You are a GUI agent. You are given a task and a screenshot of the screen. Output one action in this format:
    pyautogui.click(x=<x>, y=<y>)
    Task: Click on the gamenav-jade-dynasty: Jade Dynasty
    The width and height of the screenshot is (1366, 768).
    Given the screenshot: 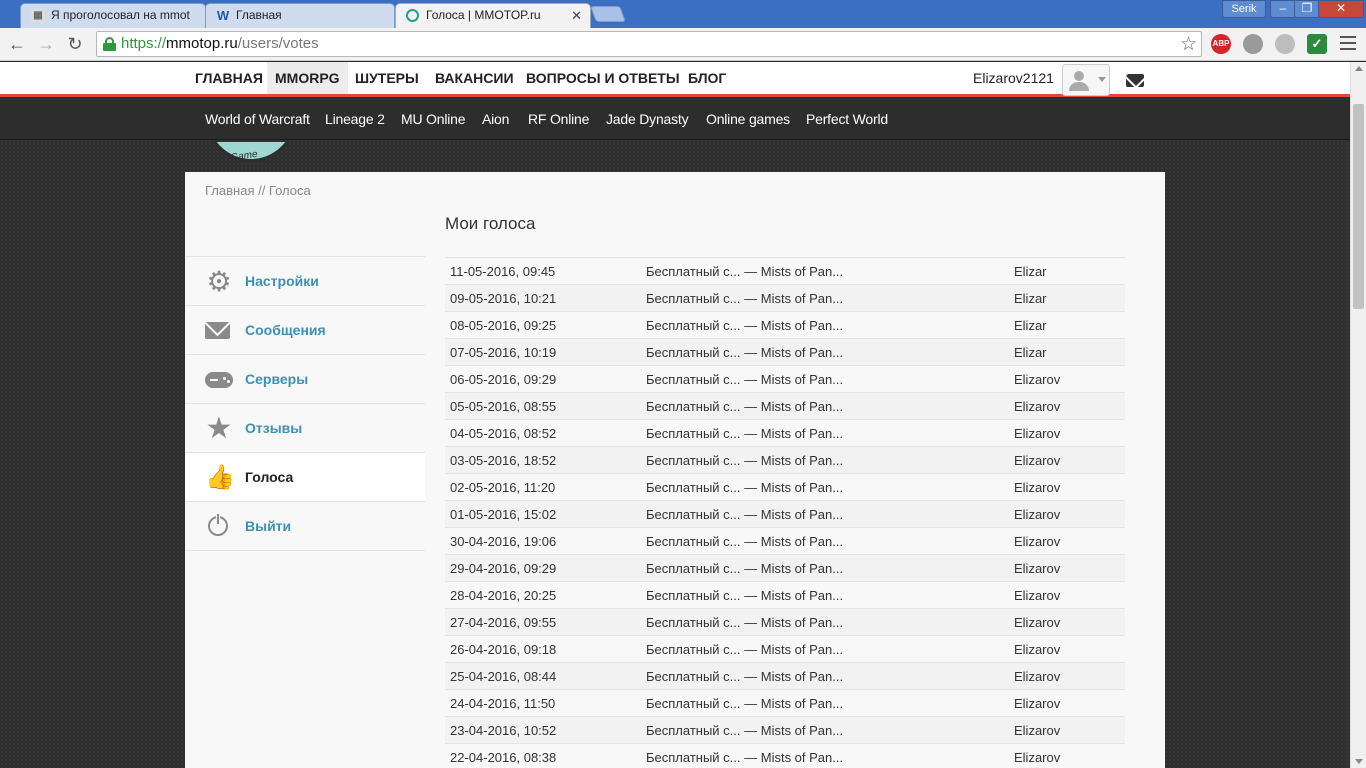 What is the action you would take?
    pyautogui.click(x=647, y=119)
    